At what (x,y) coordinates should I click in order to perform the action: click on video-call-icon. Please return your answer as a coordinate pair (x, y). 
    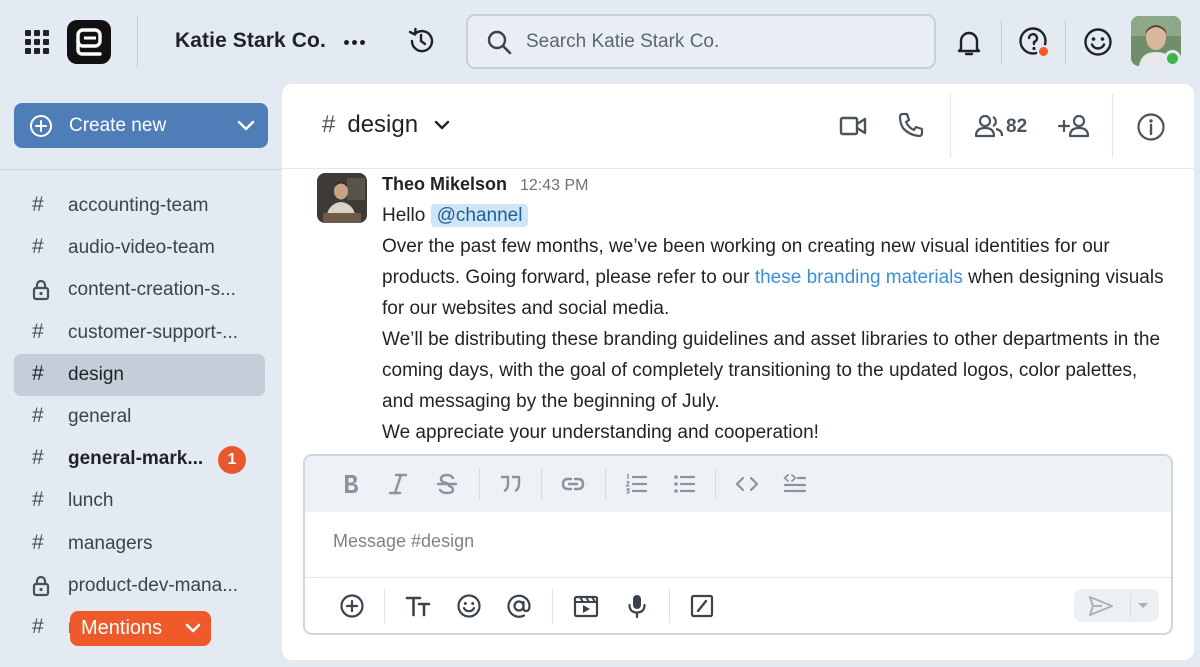
    Looking at the image, I should click on (853, 126).